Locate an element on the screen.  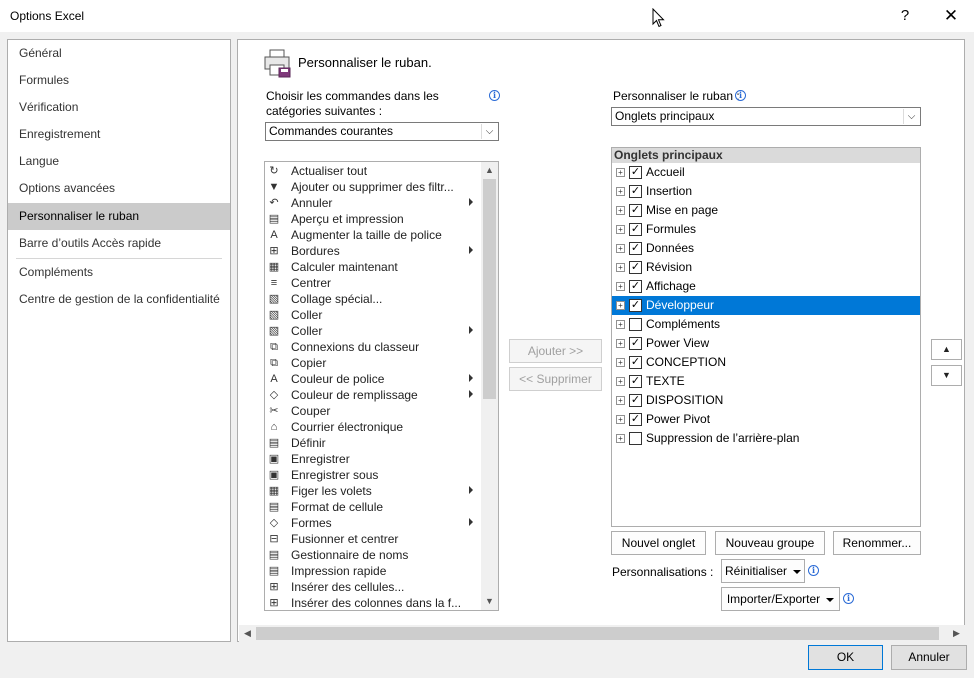
nav-item: Barre d’outils Accès rapide is located at coordinates (119, 243).